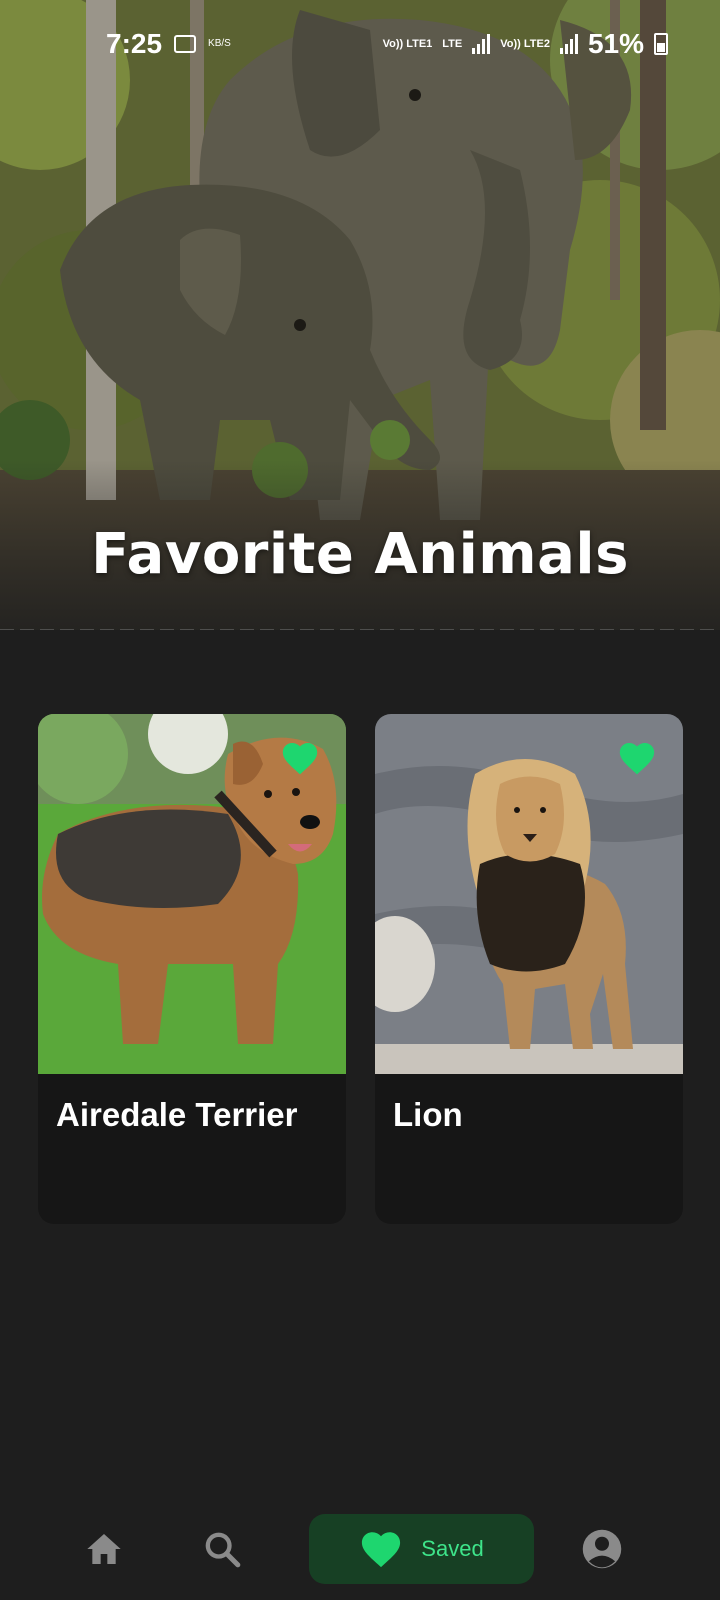 This screenshot has width=720, height=1600. What do you see at coordinates (428, 1114) in the screenshot?
I see `card-title: Lion` at bounding box center [428, 1114].